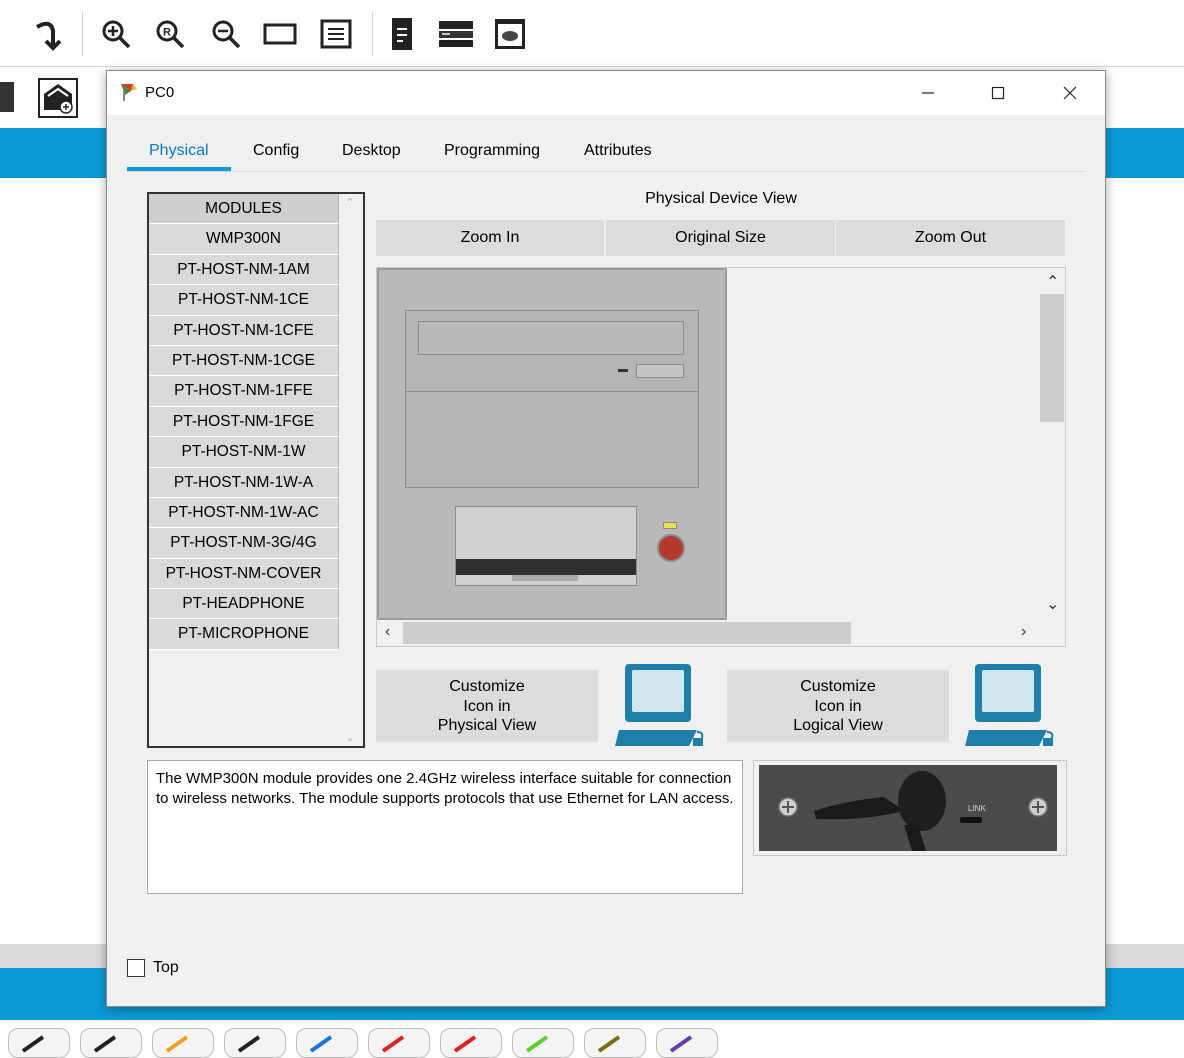 This screenshot has width=1184, height=1058. What do you see at coordinates (244, 239) in the screenshot?
I see `module-item: WMP300N` at bounding box center [244, 239].